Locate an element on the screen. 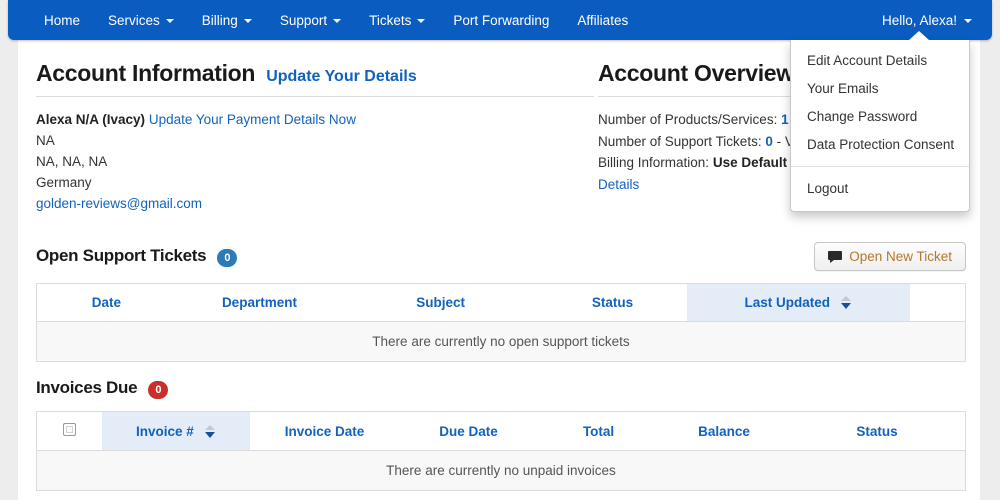 The width and height of the screenshot is (1000, 500). table-row-empty: There are currently no unpaid invoices is located at coordinates (501, 470).